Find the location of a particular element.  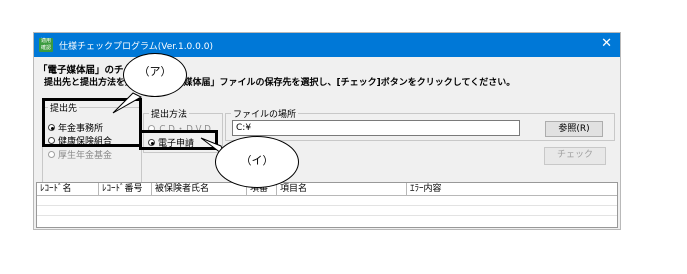

column-header-record-number: ﾚｺｰﾄﾞ番号 is located at coordinates (125, 189).